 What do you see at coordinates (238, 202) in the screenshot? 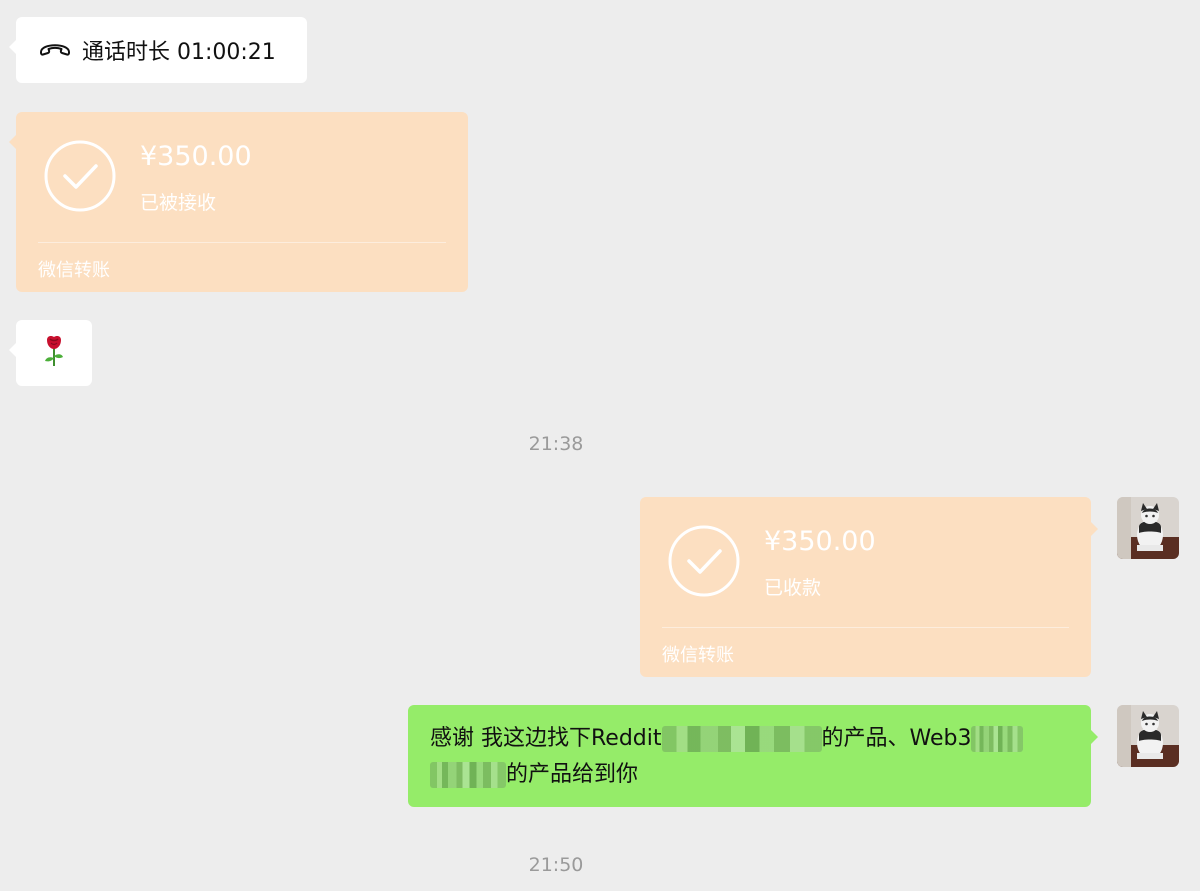
I see `transfer-card-received: ¥350.00 已被接收 微信转账` at bounding box center [238, 202].